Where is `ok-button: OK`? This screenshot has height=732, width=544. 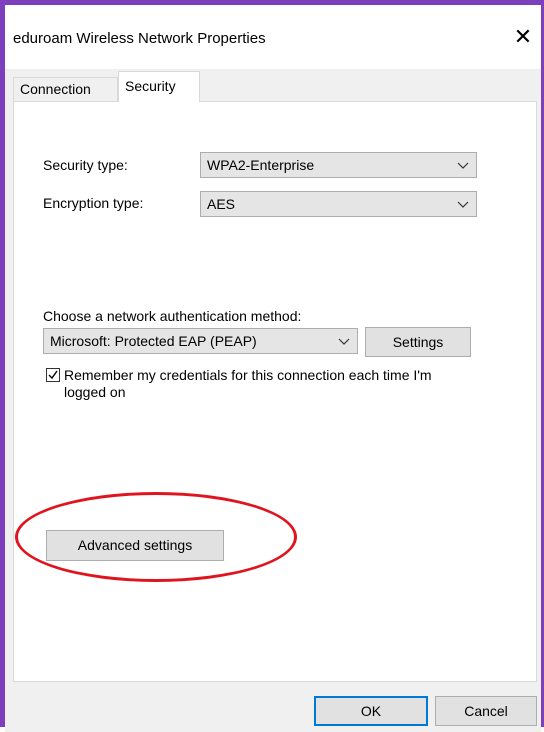 ok-button: OK is located at coordinates (371, 711).